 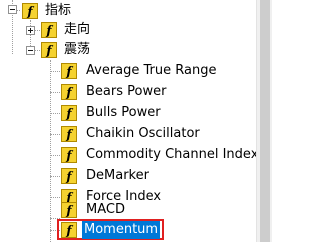 I want to click on tree-item-chaikin-oscillator: f Chaikin Oscillator, so click(x=131, y=134).